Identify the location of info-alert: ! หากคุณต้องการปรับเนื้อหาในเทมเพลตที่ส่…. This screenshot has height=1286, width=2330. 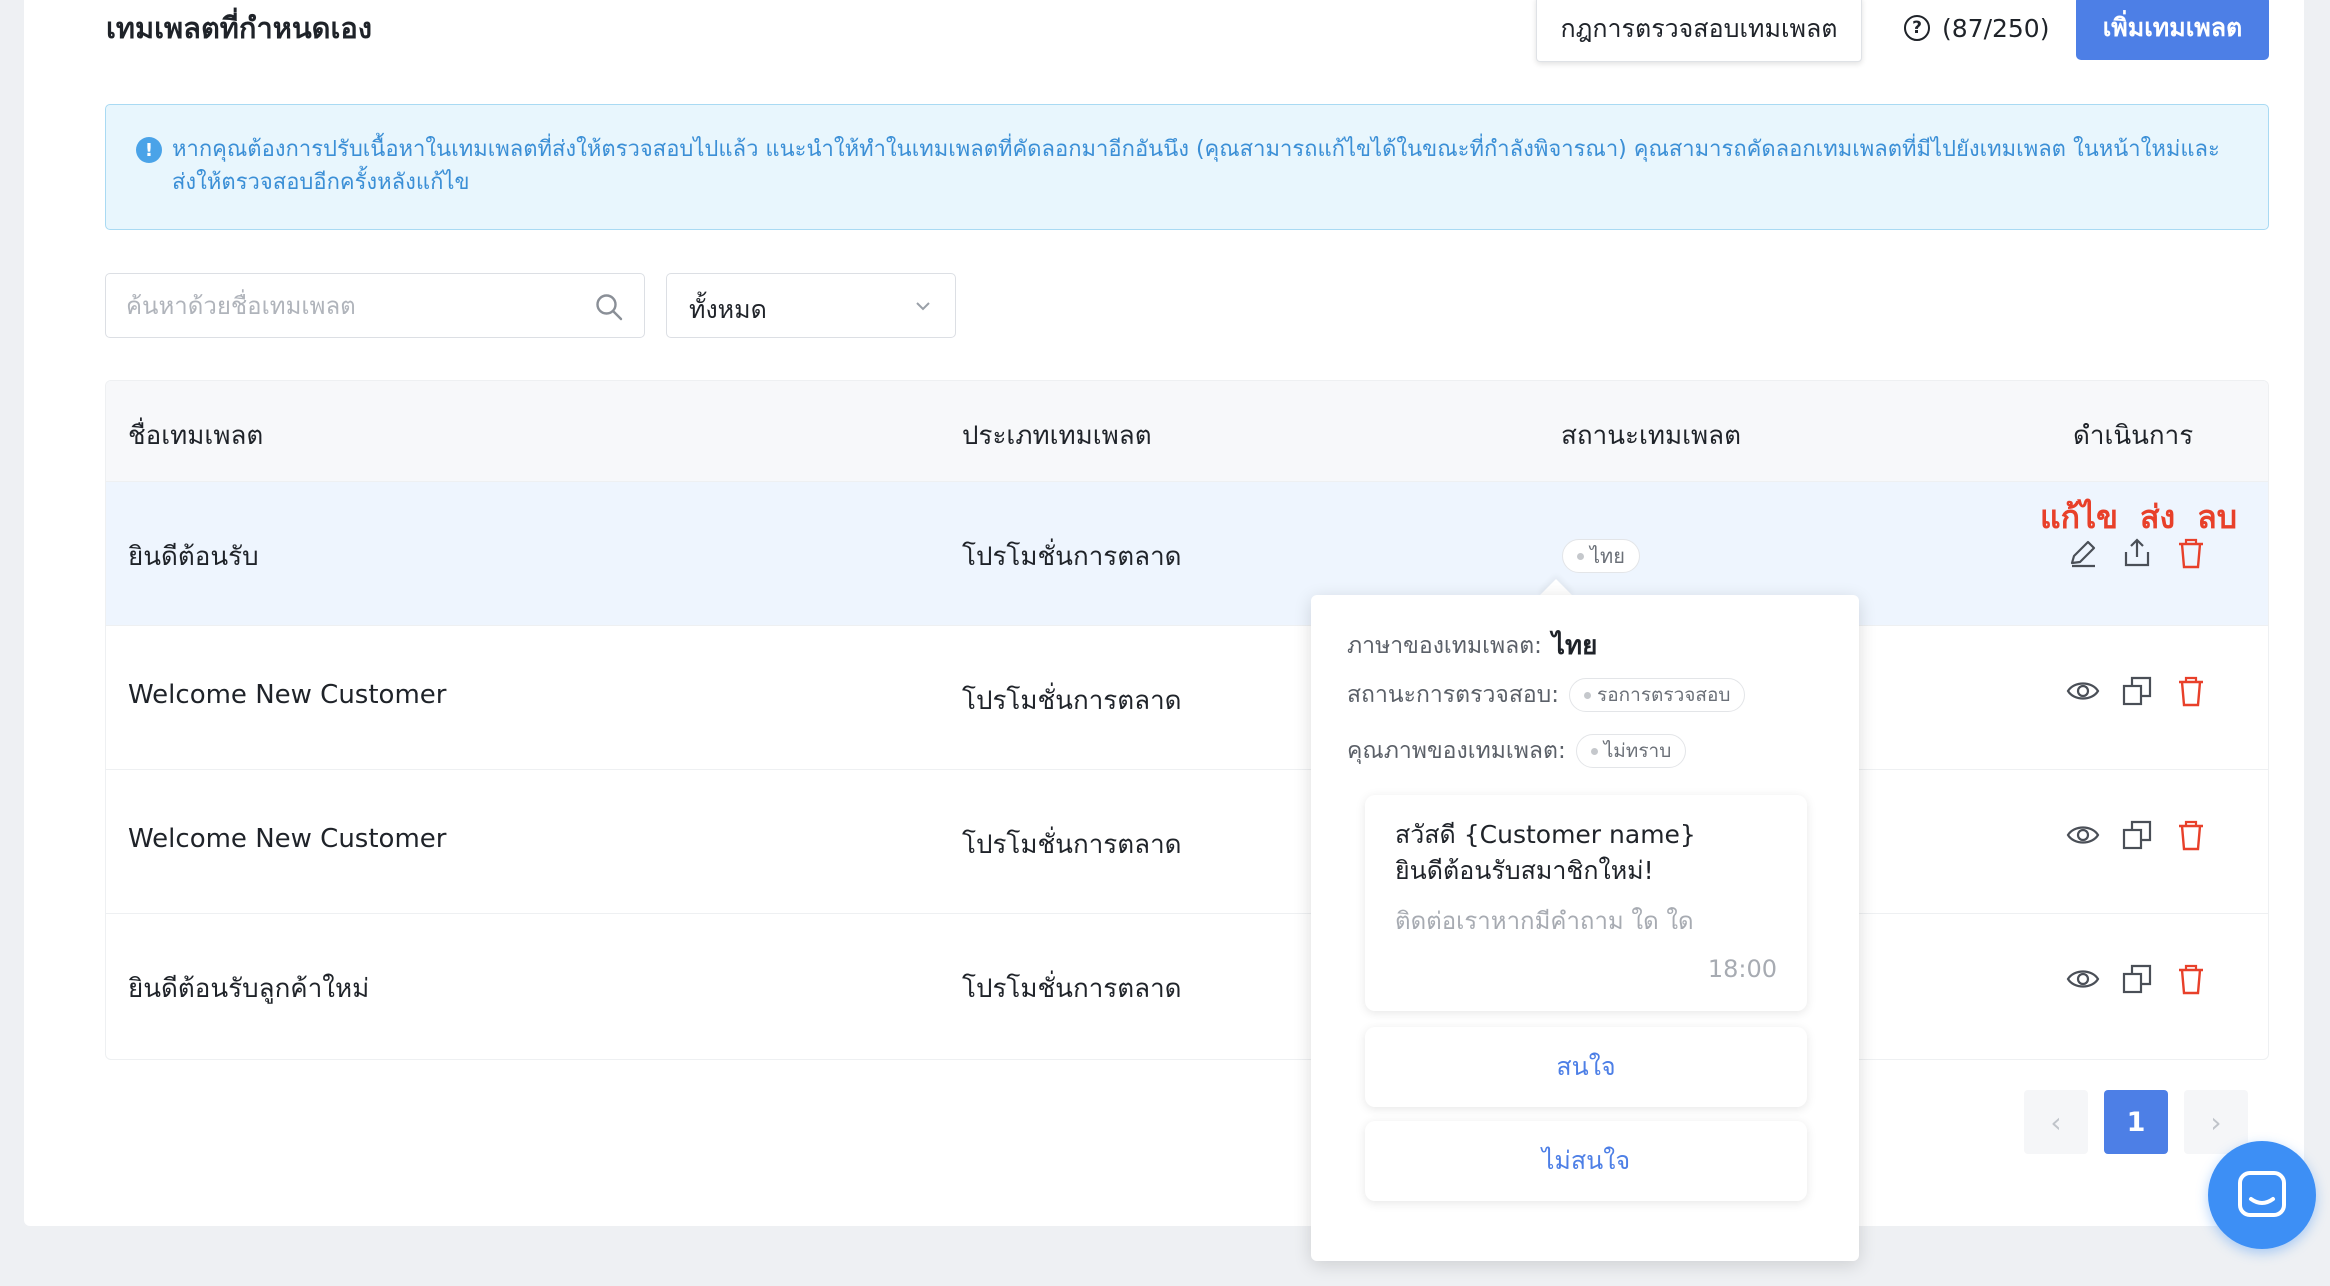
(1187, 167).